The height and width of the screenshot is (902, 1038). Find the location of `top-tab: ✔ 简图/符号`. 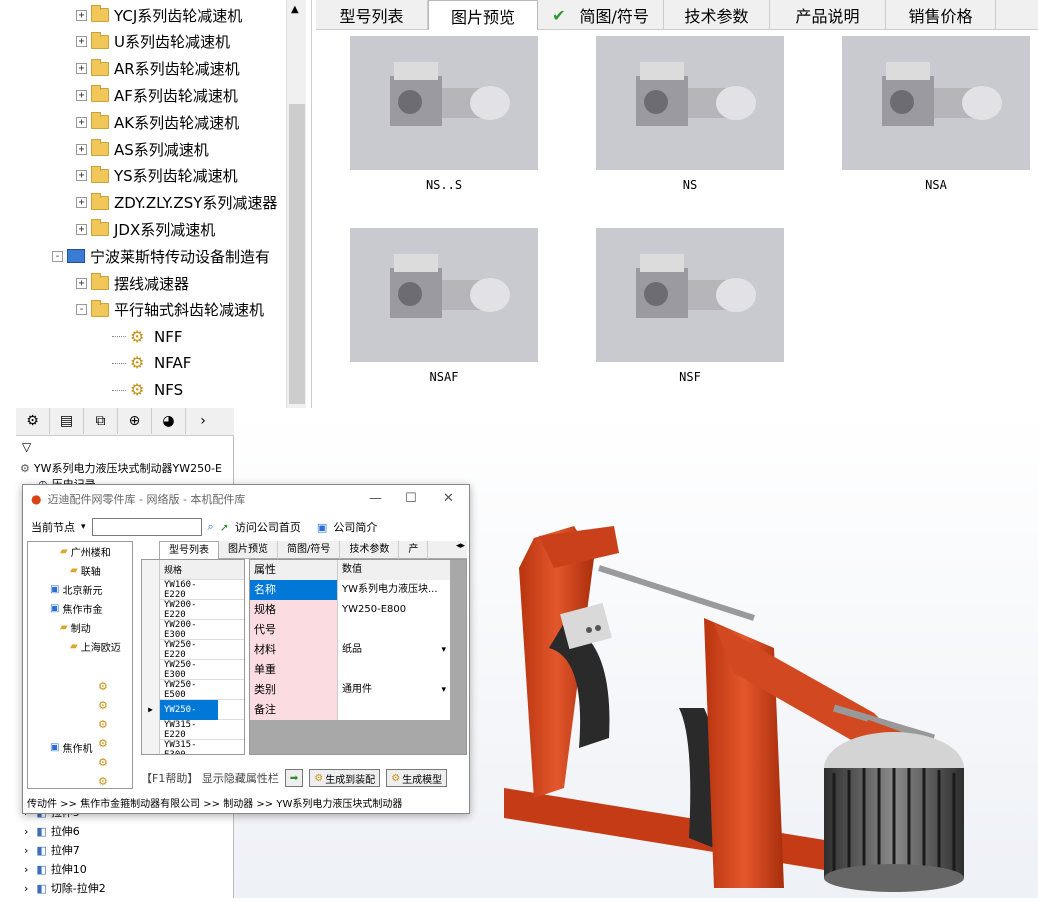

top-tab: ✔ 简图/符号 is located at coordinates (601, 15).